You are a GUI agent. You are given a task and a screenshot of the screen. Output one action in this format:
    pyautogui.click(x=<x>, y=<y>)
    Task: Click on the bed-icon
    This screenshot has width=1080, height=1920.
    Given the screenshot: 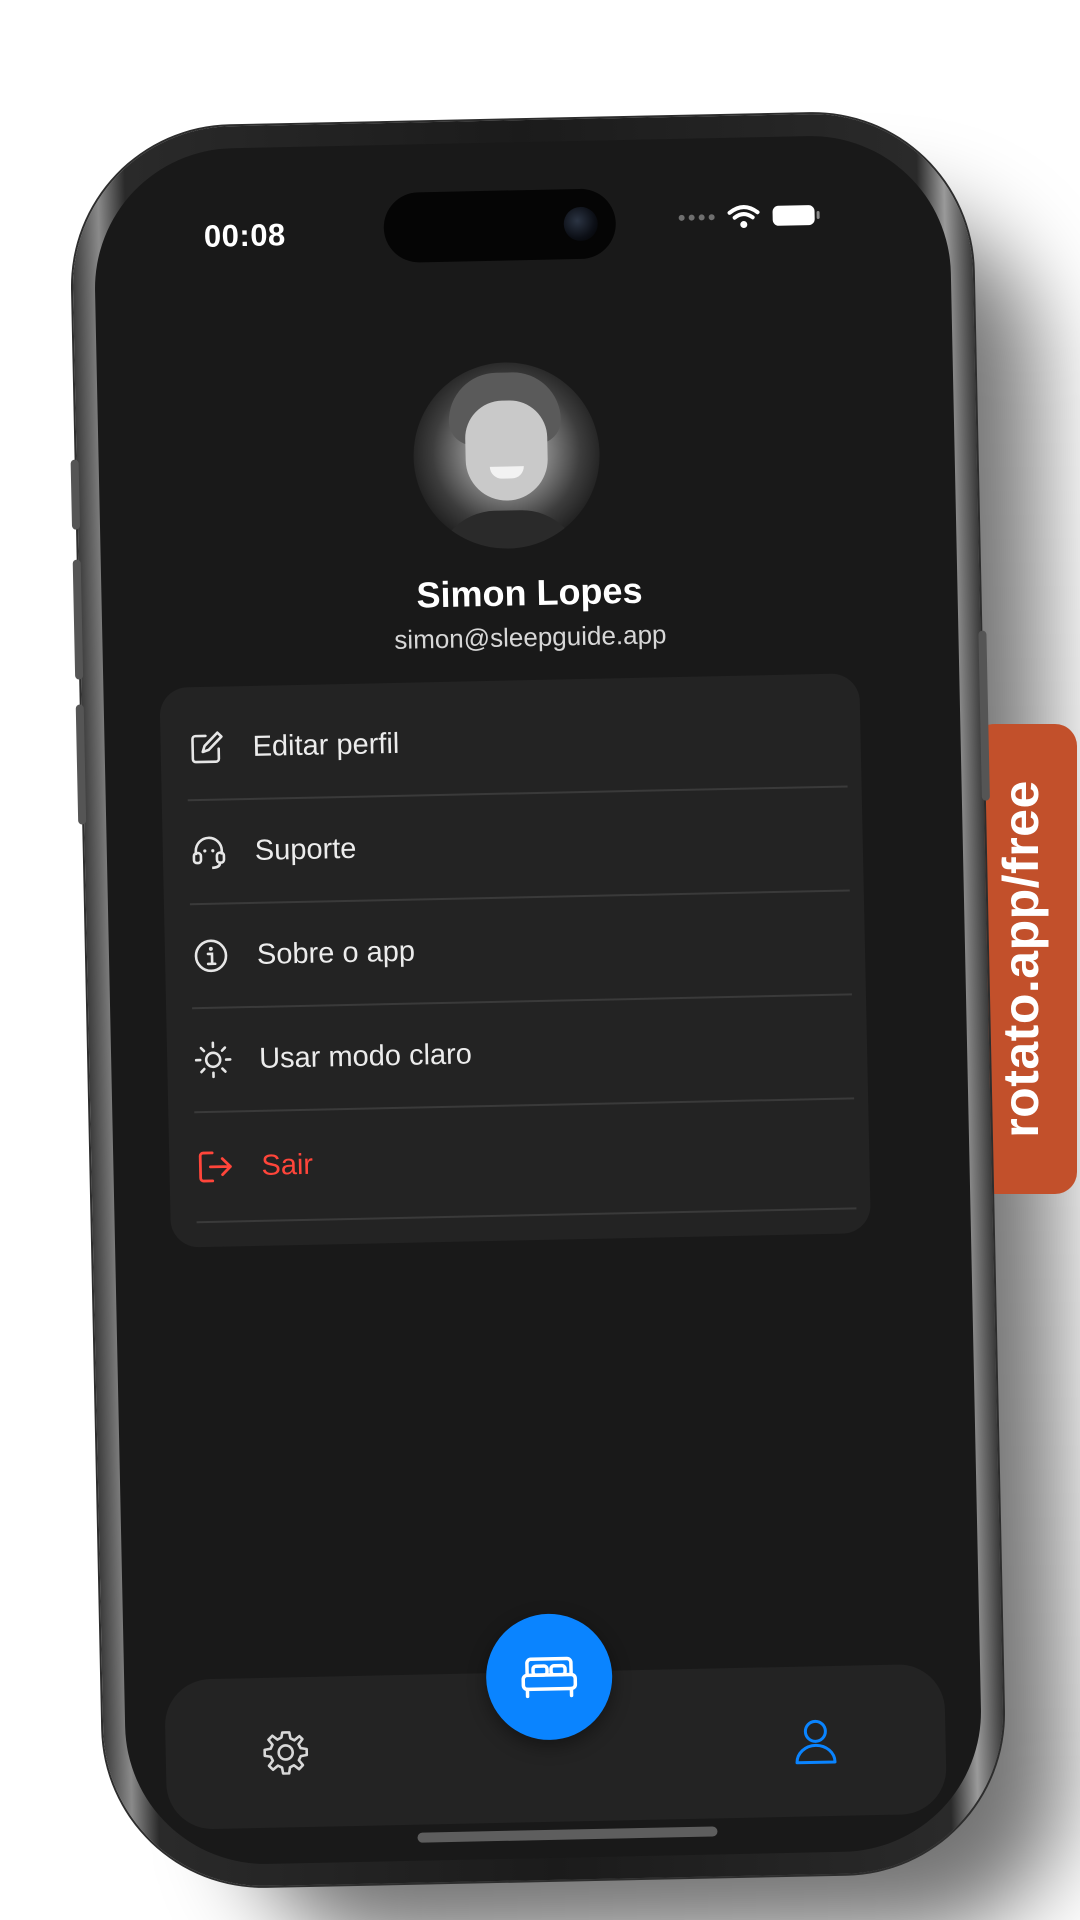 What is the action you would take?
    pyautogui.click(x=549, y=1677)
    